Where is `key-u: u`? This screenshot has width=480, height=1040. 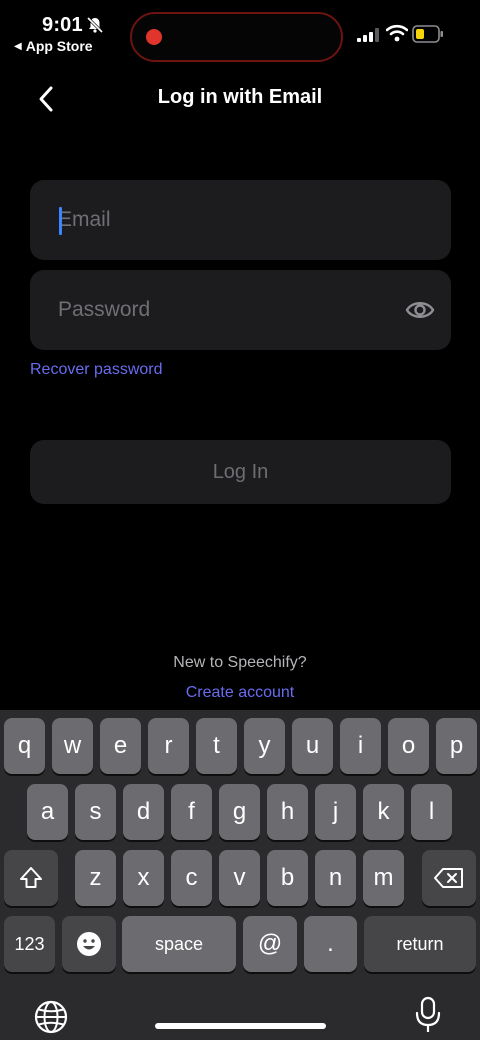 key-u: u is located at coordinates (312, 746).